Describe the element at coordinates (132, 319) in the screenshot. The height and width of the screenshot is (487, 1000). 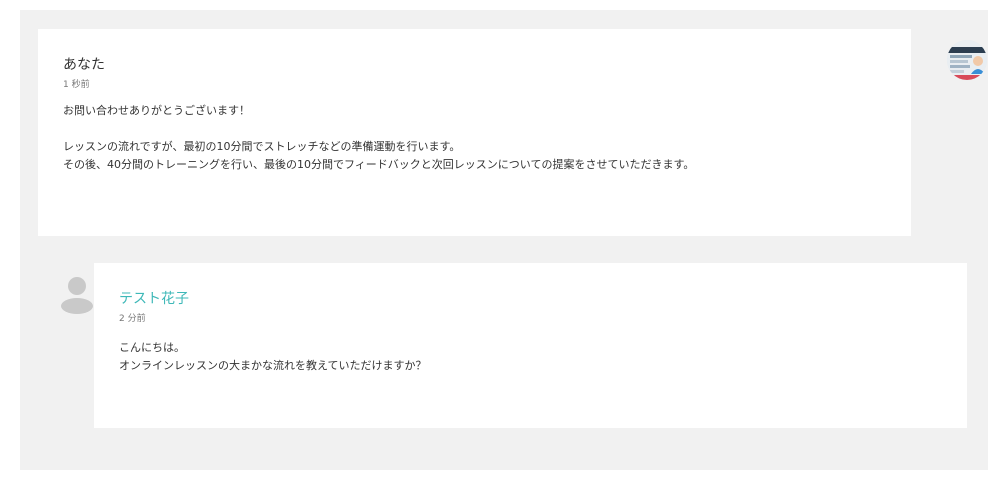
I see `message-timestamp: 2 分前` at that location.